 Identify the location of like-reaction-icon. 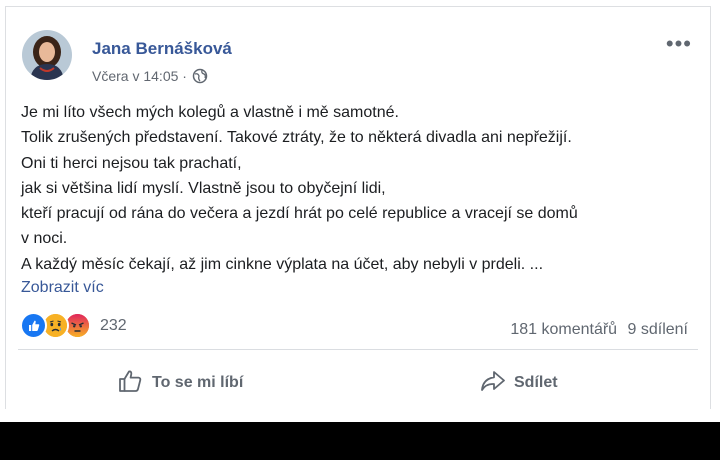
(33, 325).